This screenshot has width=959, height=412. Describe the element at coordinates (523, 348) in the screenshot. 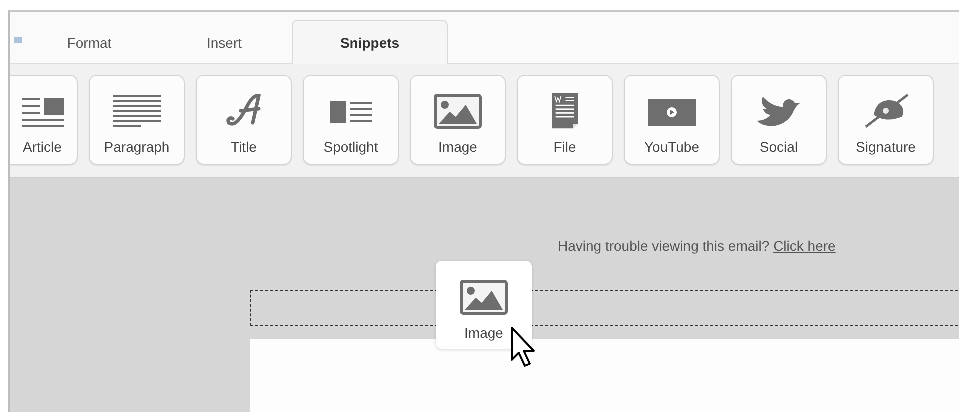

I see `pointer-cursor-icon` at that location.